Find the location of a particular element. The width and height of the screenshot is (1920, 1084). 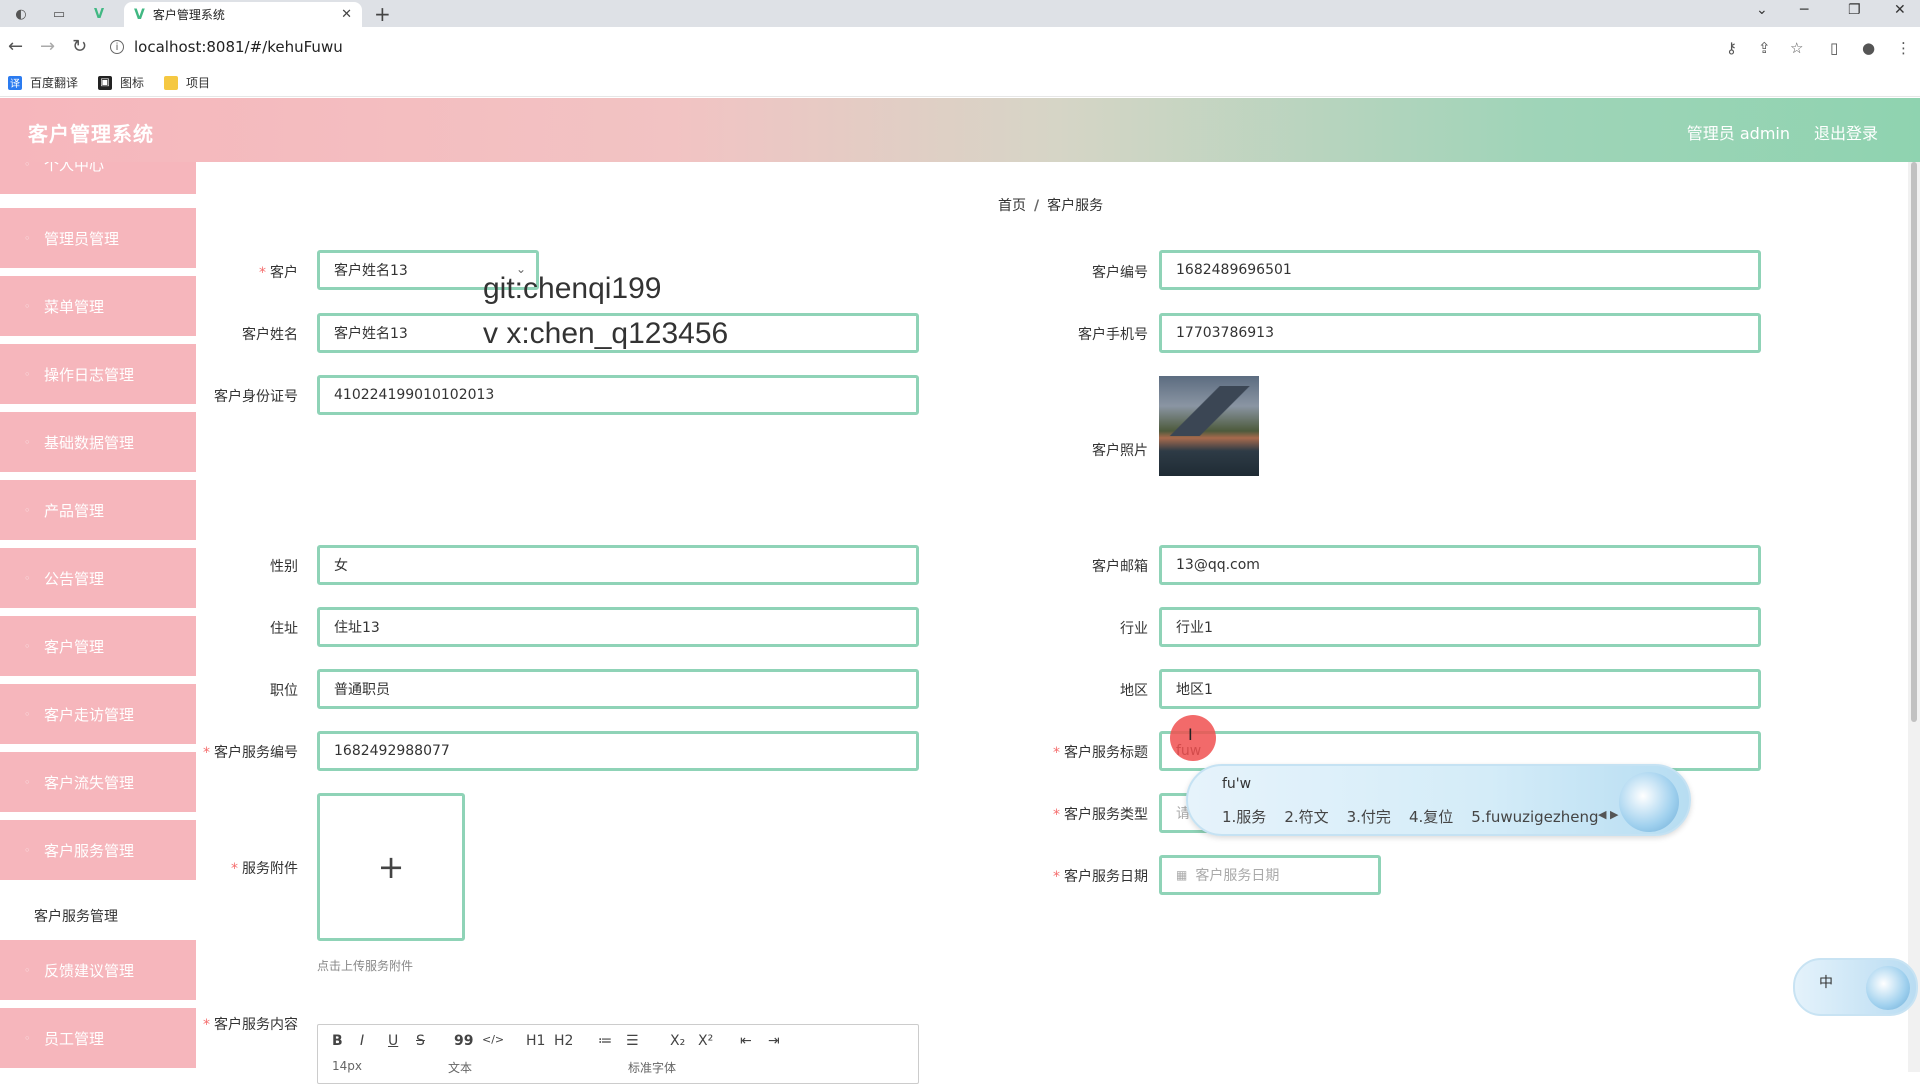

label-region: 地区 is located at coordinates (1134, 691).